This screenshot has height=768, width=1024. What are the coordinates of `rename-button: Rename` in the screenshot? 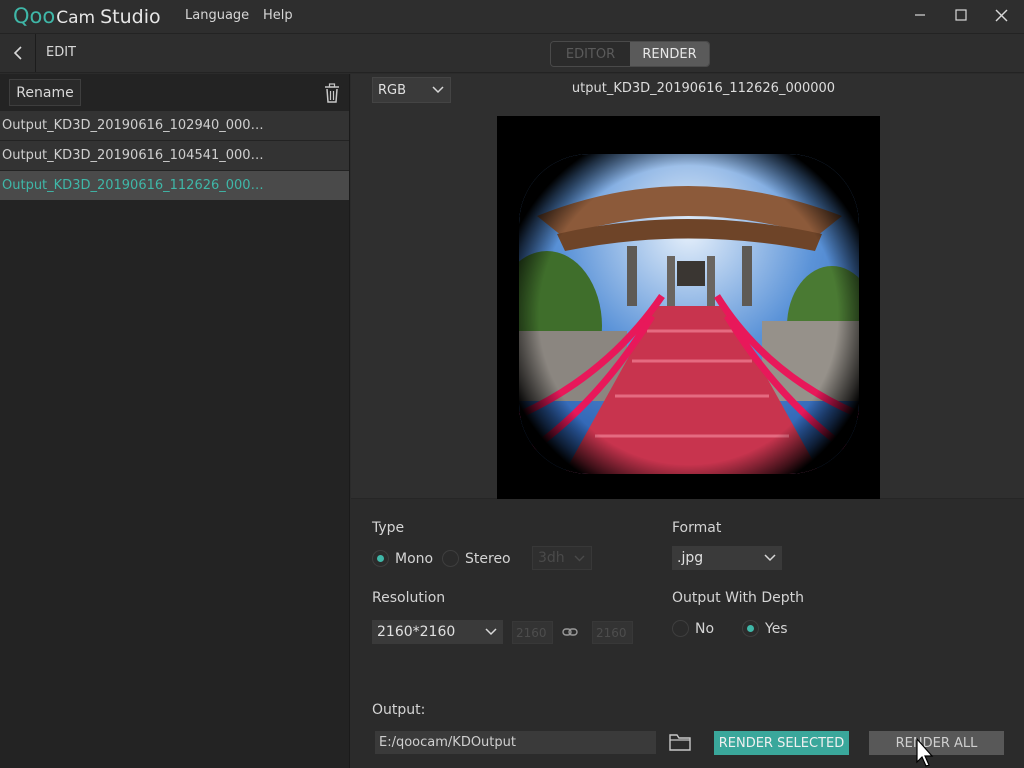 It's located at (45, 92).